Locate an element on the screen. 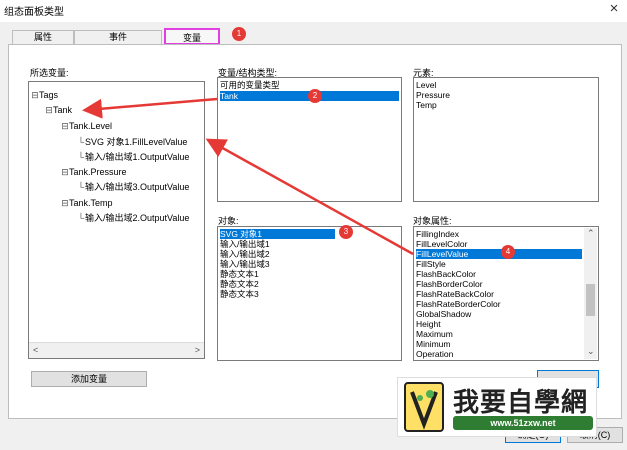 This screenshot has height=450, width=627. watermark: 我要自學網 www.51zxw.net is located at coordinates (497, 407).